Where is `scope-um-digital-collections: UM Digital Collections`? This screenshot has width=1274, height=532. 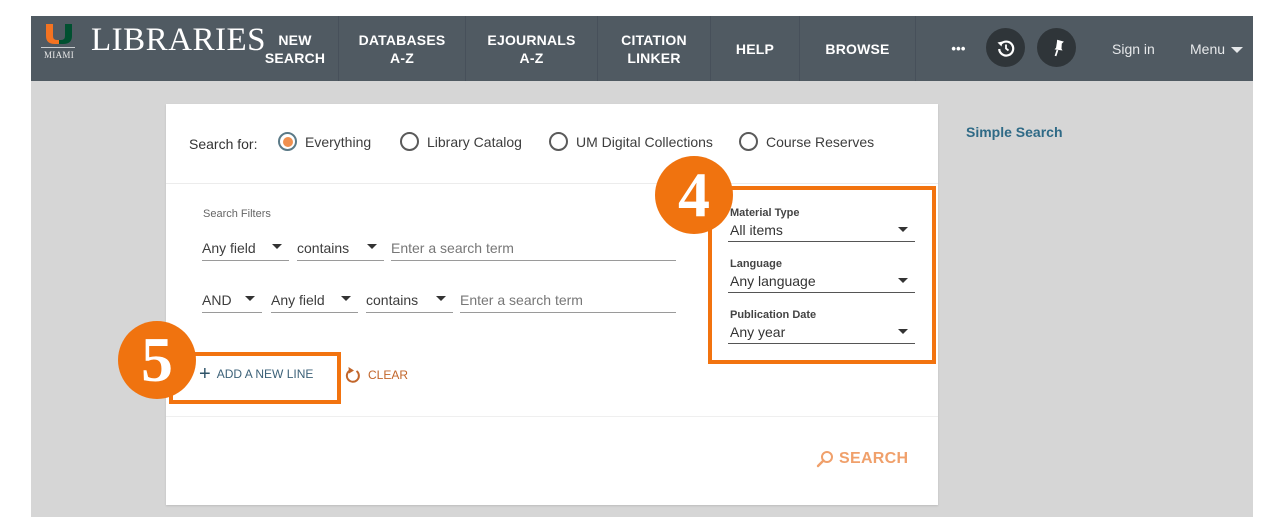
scope-um-digital-collections: UM Digital Collections is located at coordinates (631, 141).